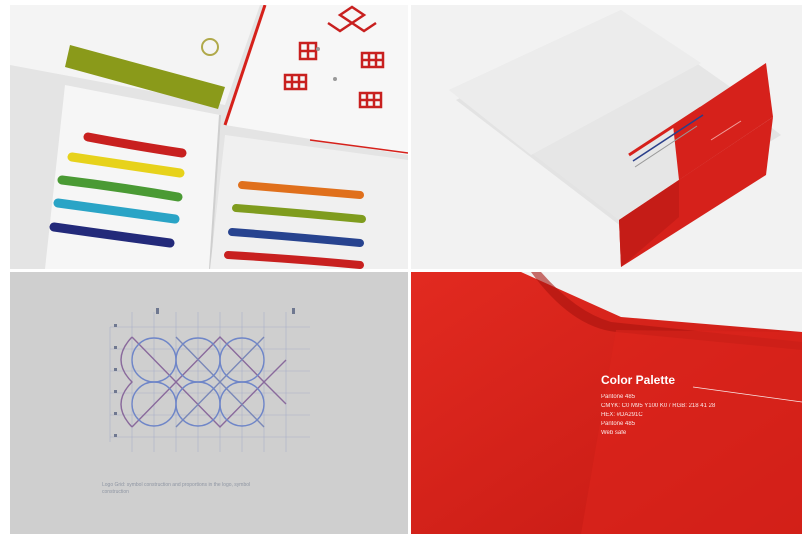  Describe the element at coordinates (638, 380) in the screenshot. I see `spread-title: Color Palette` at that location.